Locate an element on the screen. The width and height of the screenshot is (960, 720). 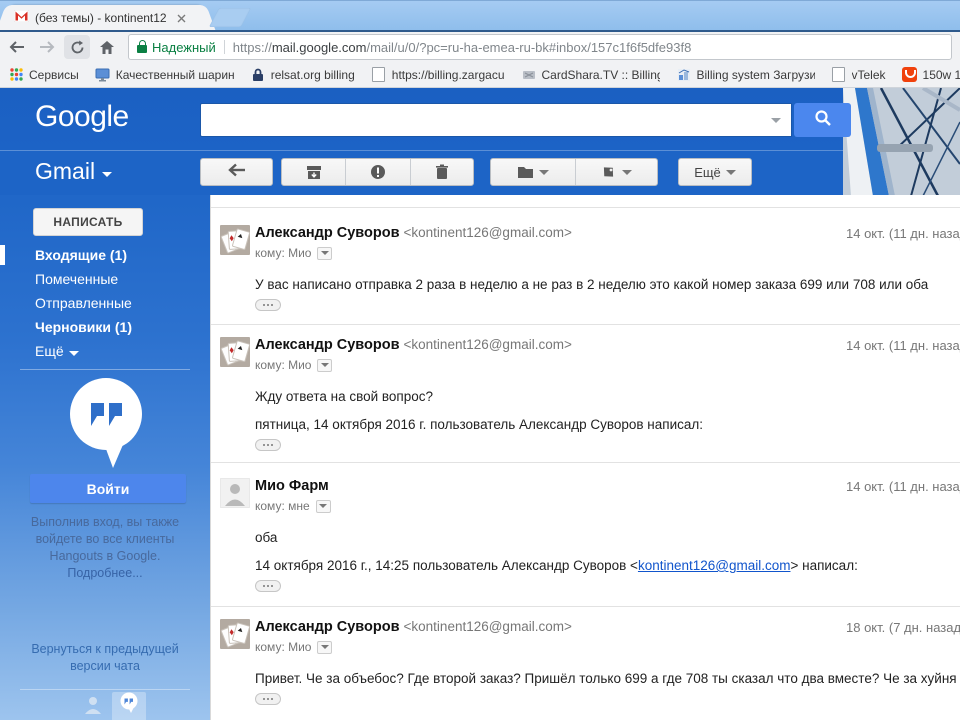
bookmark-sharing: Качественный шарин is located at coordinates (164, 75).